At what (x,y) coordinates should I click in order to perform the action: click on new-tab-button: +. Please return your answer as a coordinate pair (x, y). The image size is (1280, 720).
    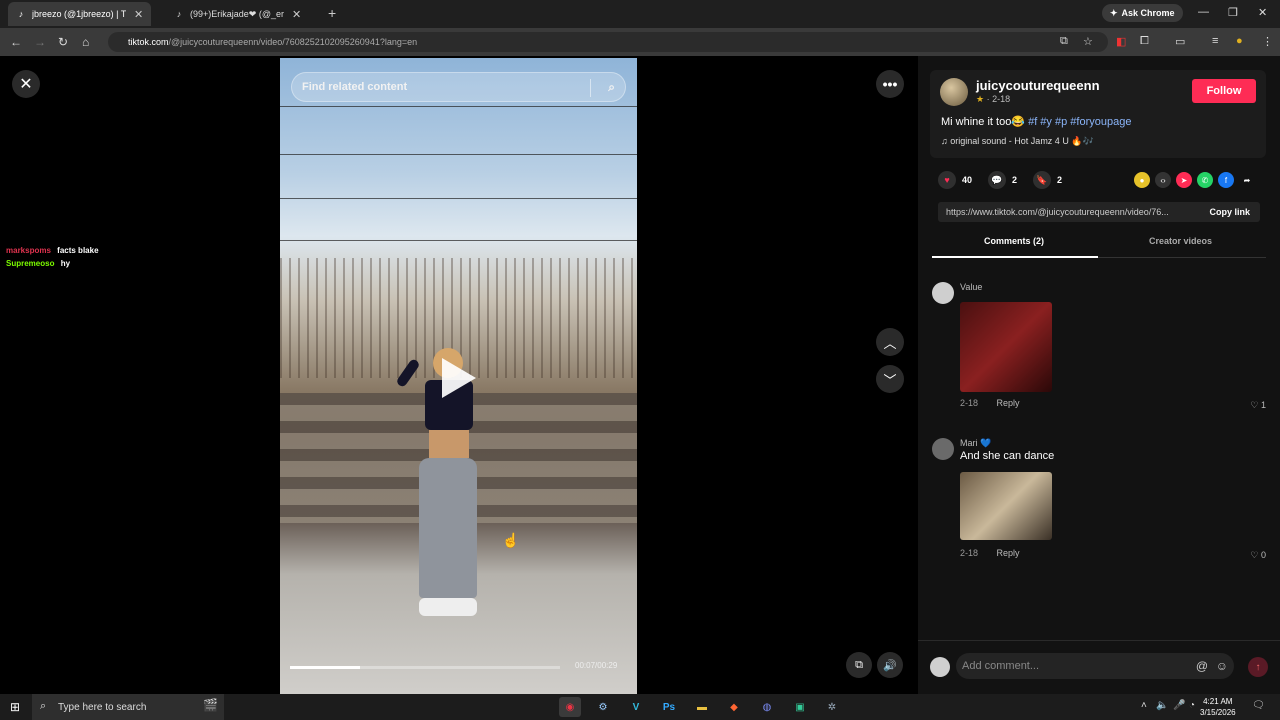
    Looking at the image, I should click on (332, 13).